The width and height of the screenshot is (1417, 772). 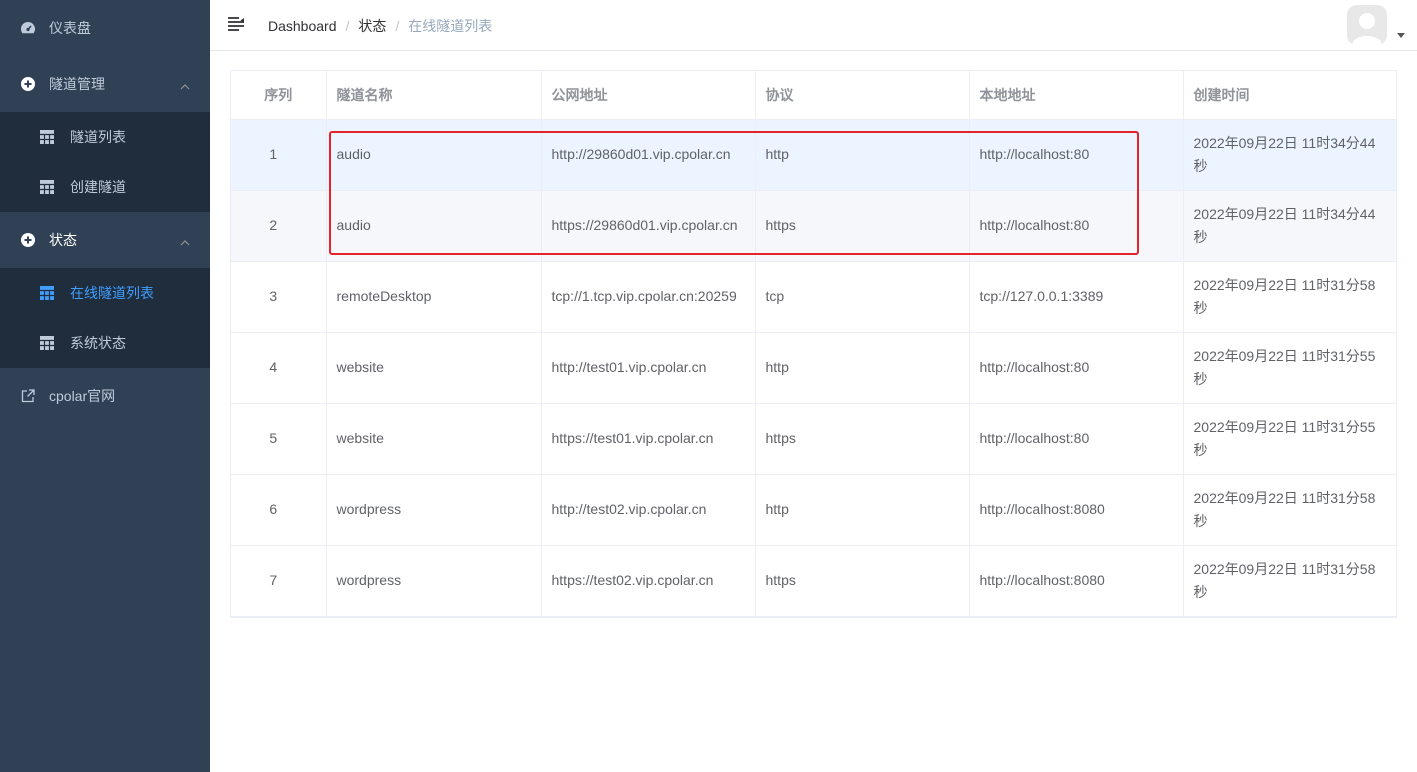 I want to click on sidebar-item-label: 仪表盘, so click(x=70, y=28).